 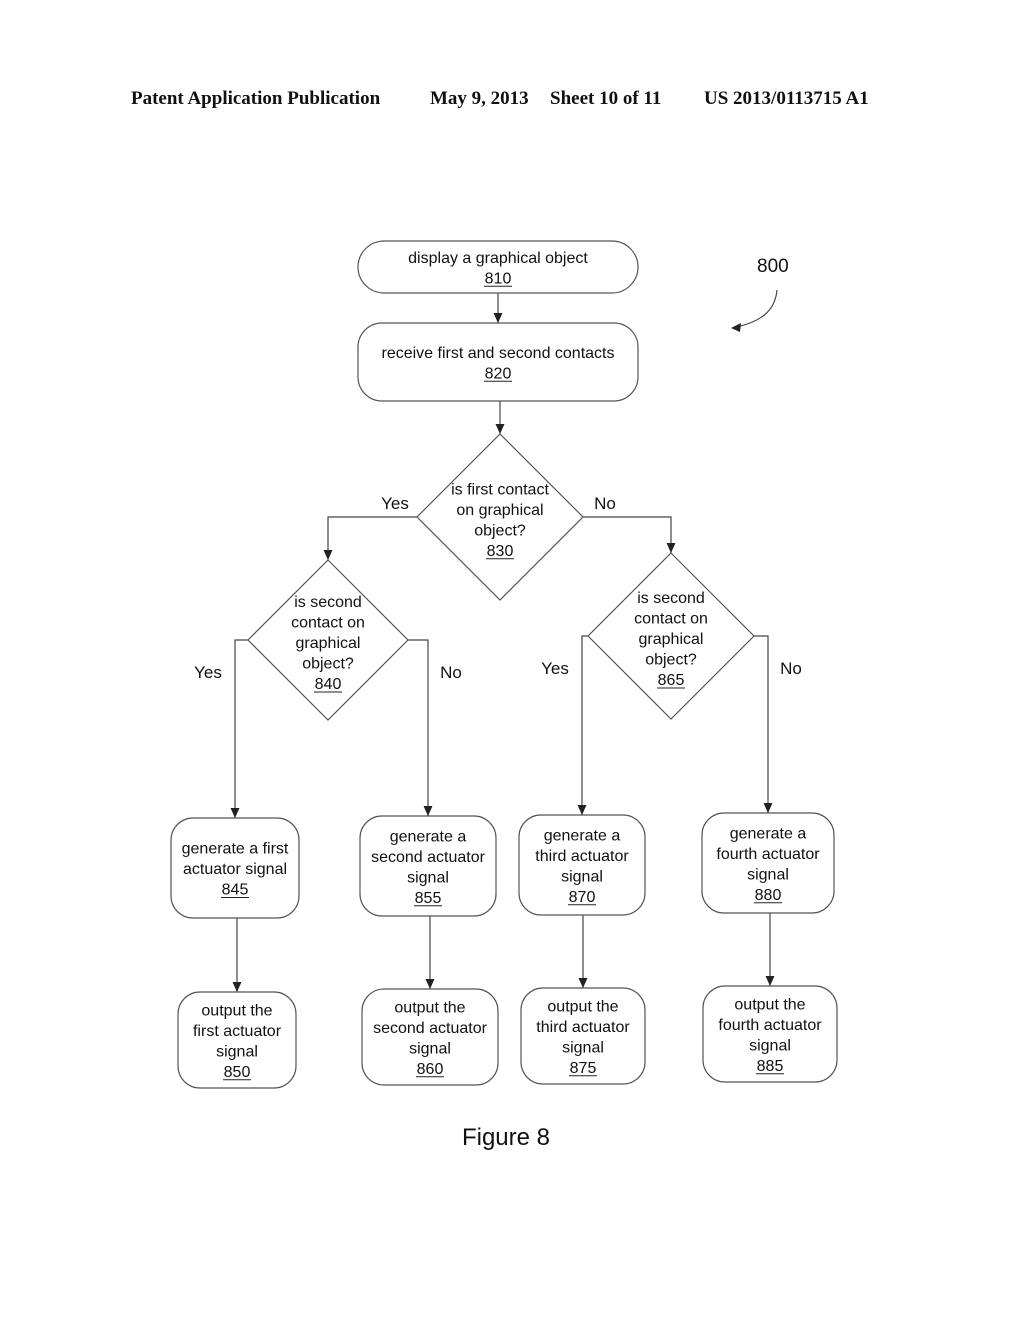 I want to click on node-text-line: is first contact, so click(x=500, y=489).